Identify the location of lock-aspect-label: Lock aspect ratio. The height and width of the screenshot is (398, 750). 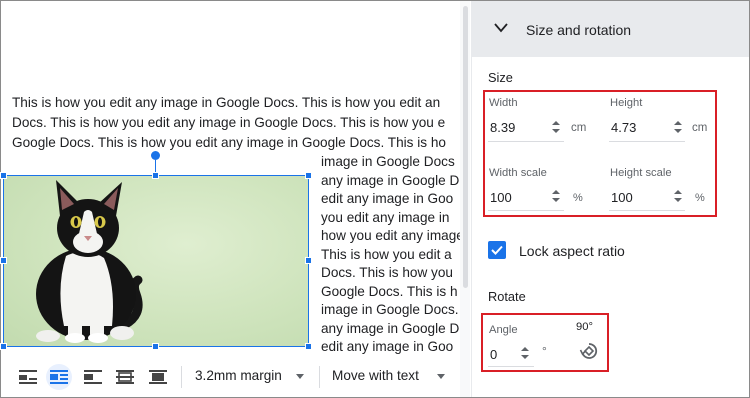
(572, 251).